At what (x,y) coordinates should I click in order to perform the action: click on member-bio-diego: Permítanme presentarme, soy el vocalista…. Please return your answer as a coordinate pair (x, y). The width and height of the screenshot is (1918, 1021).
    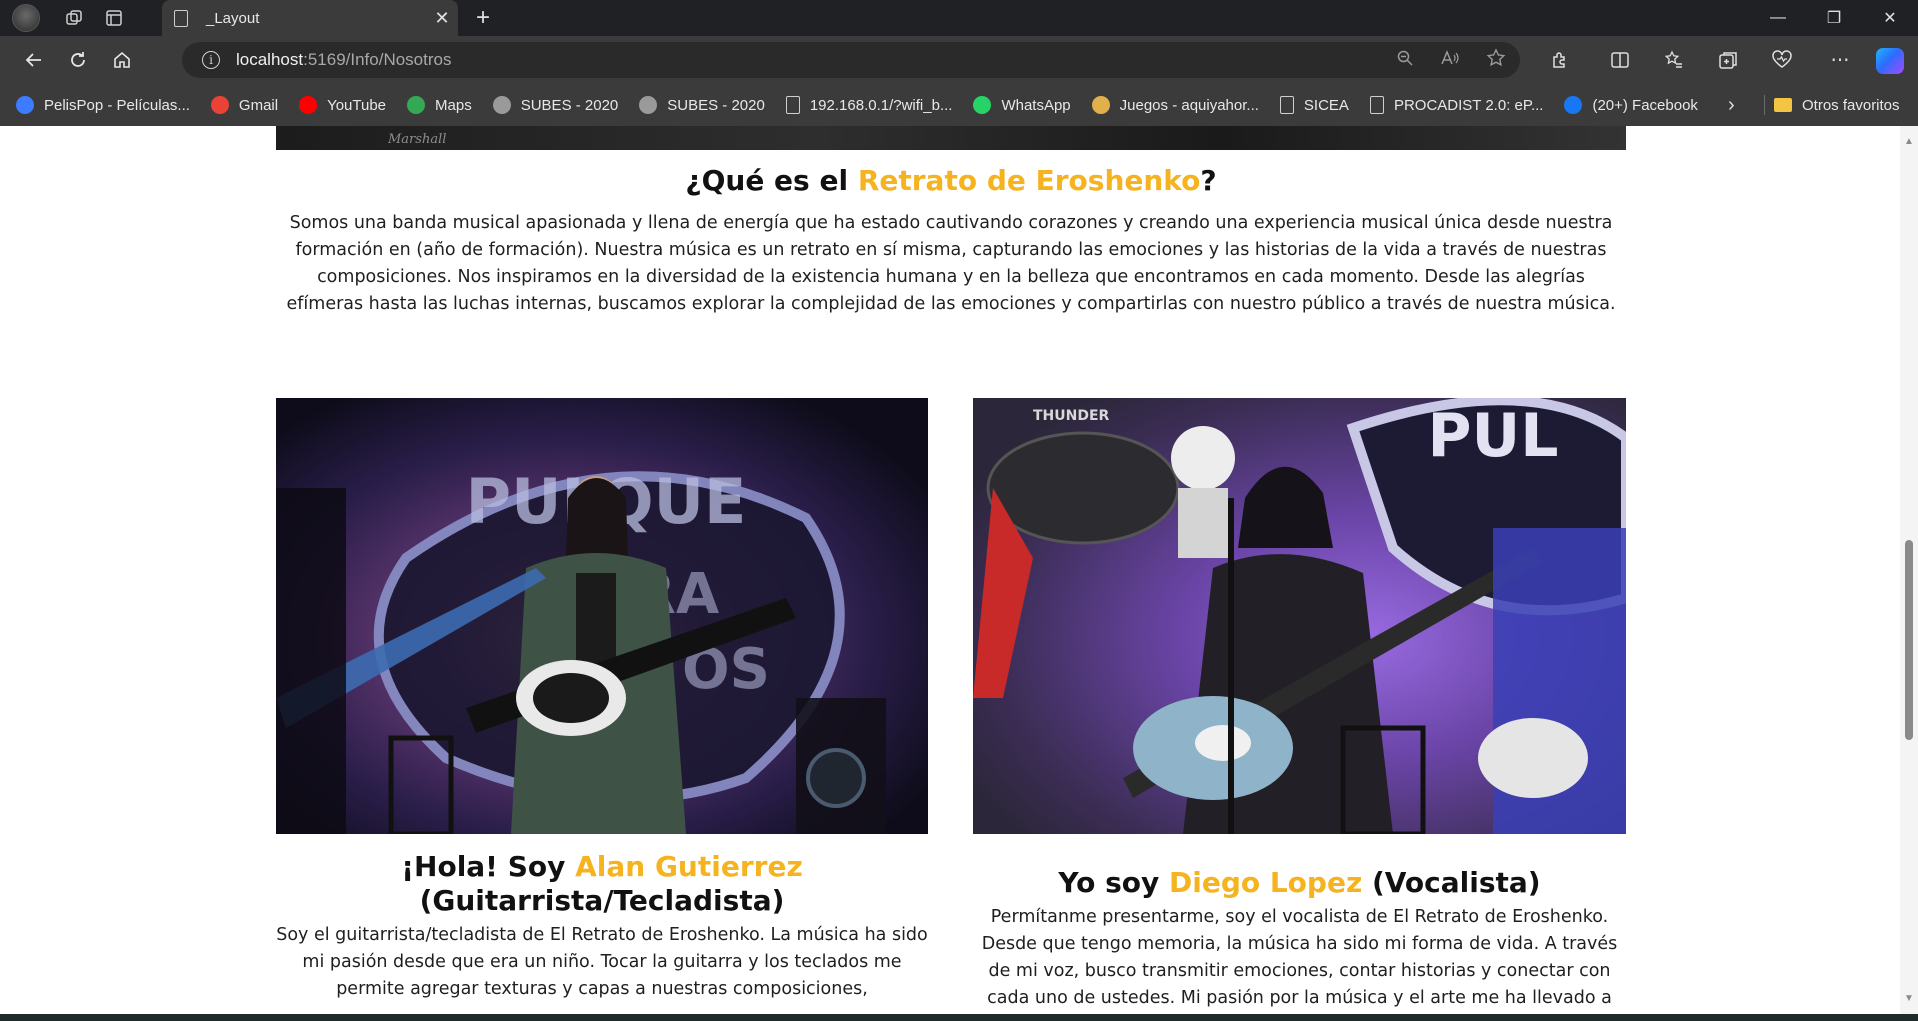
    Looking at the image, I should click on (1299, 957).